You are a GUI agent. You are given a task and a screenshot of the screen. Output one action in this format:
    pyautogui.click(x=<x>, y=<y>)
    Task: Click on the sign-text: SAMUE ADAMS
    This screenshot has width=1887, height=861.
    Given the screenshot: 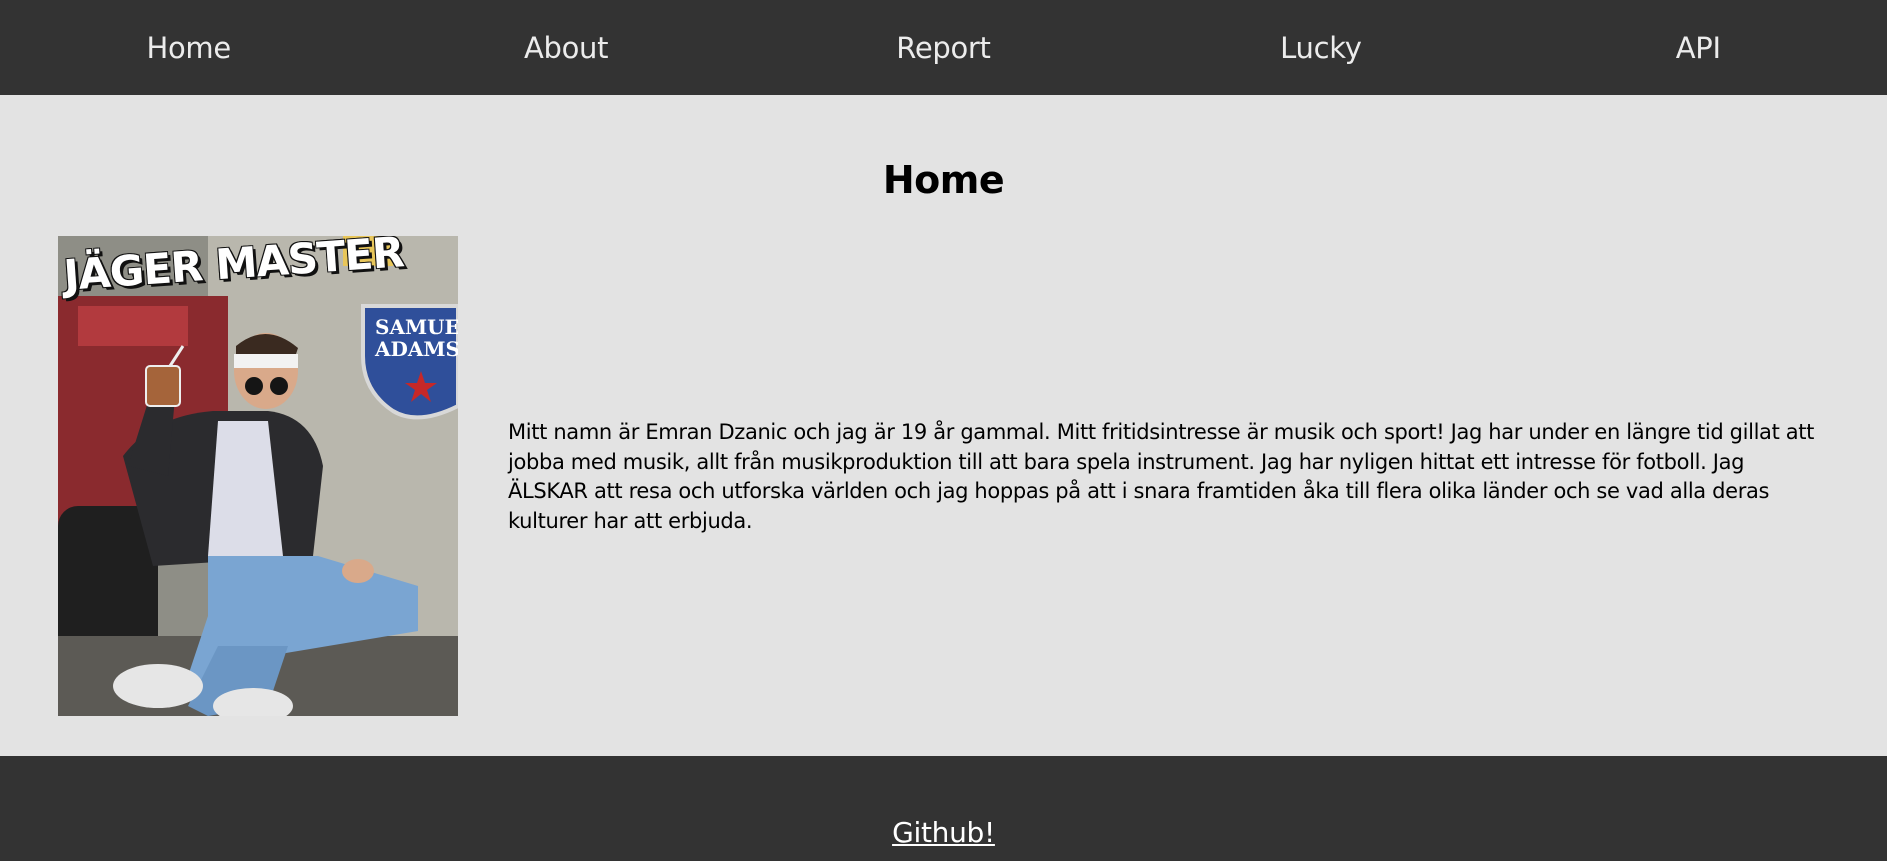 What is the action you would take?
    pyautogui.click(x=416, y=338)
    